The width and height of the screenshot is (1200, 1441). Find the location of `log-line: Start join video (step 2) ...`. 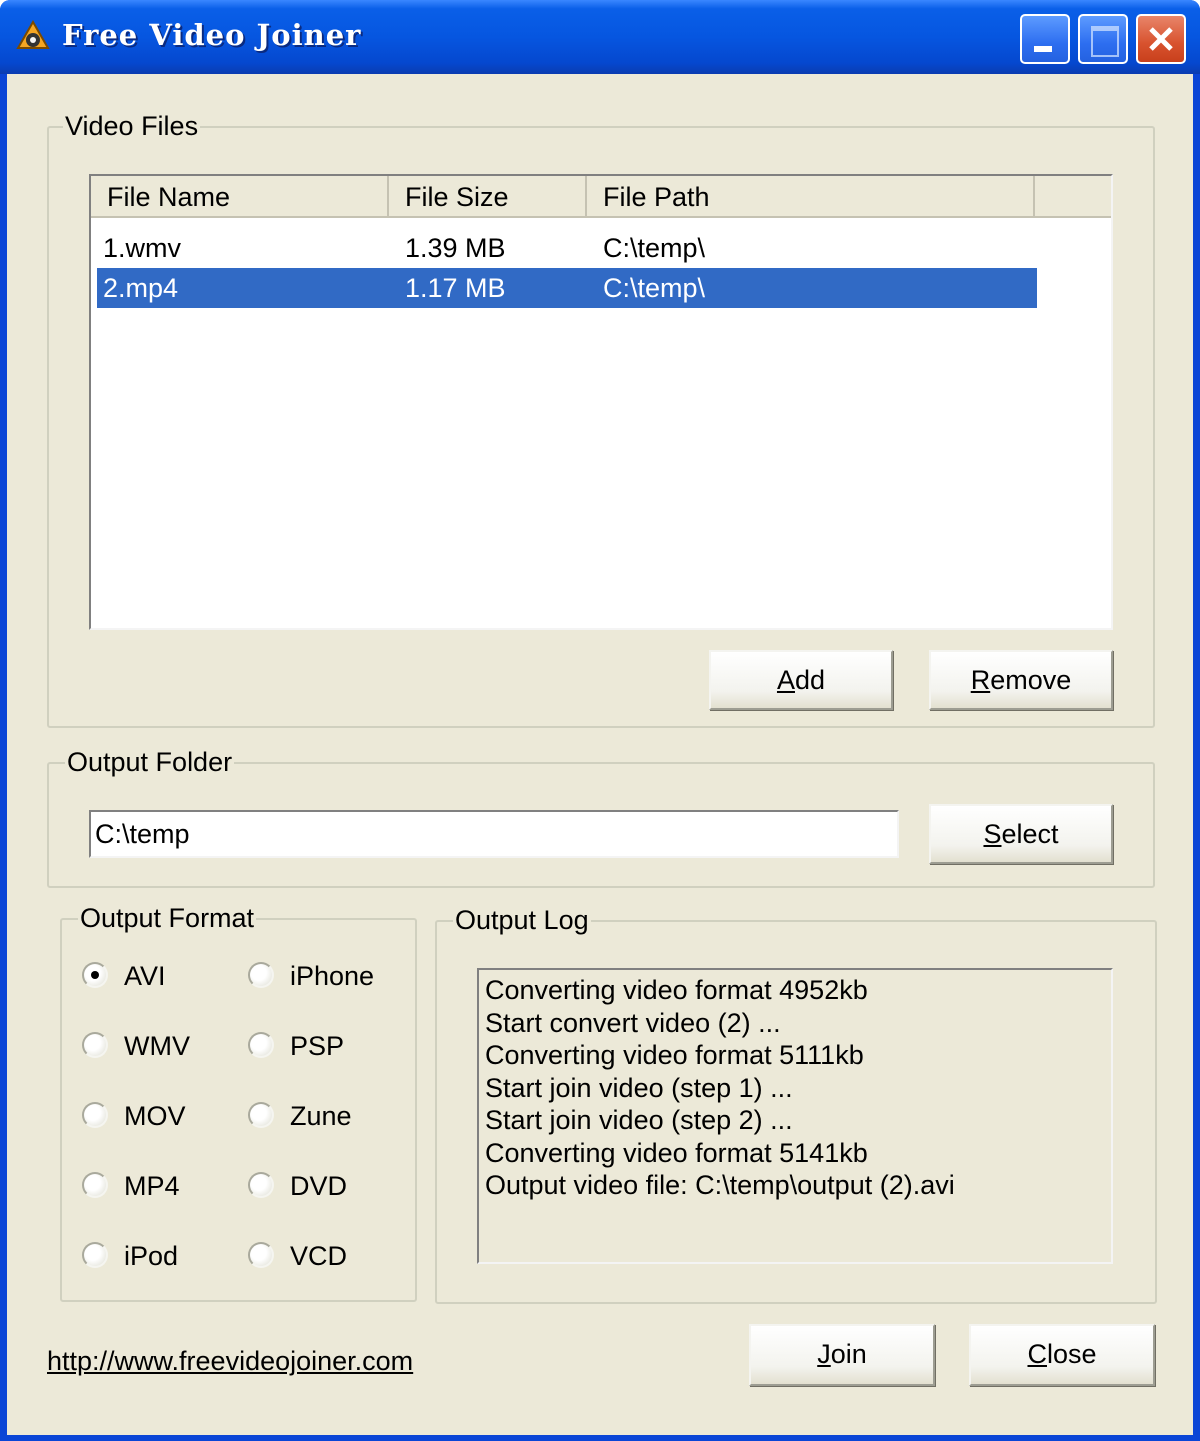

log-line: Start join video (step 2) ... is located at coordinates (639, 1120).